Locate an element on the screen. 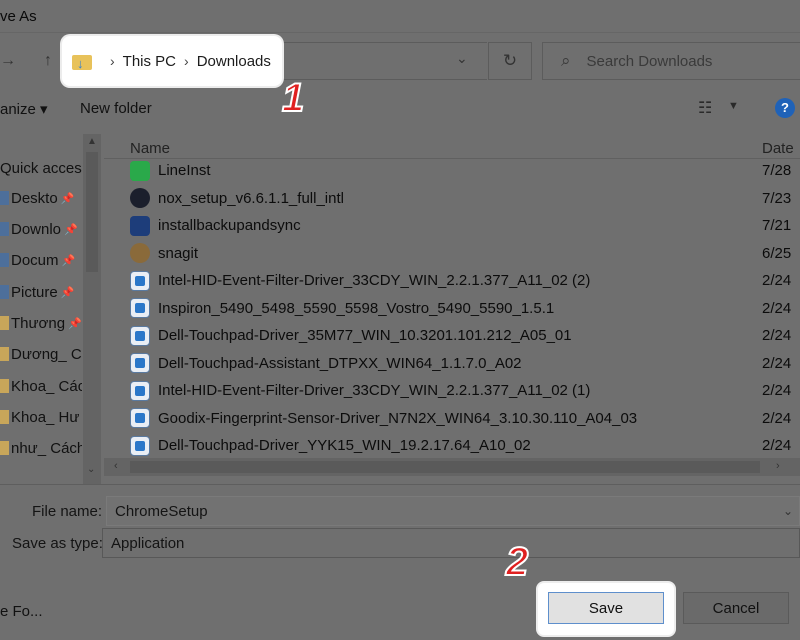 Image resolution: width=800 pixels, height=640 pixels. help-icon: ? is located at coordinates (785, 108).